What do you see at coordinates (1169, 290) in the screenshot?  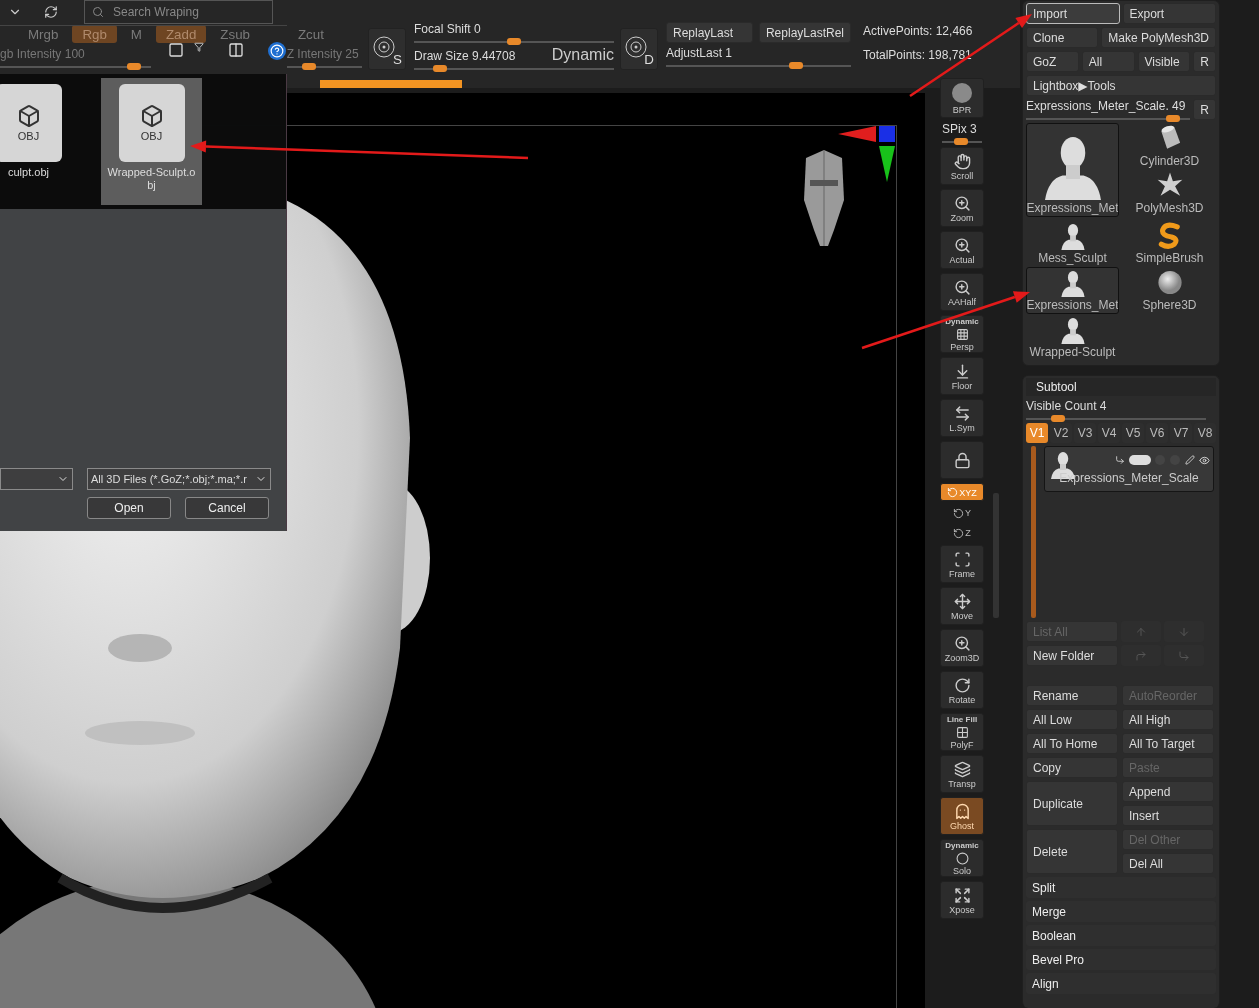 I see `tool-thumbnail: Sphere3D` at bounding box center [1169, 290].